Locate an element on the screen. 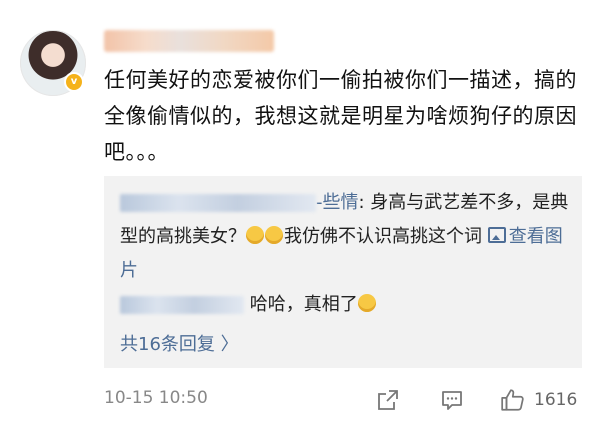 The height and width of the screenshot is (438, 600). total-replies-link: 共16条回复 〉 is located at coordinates (179, 345).